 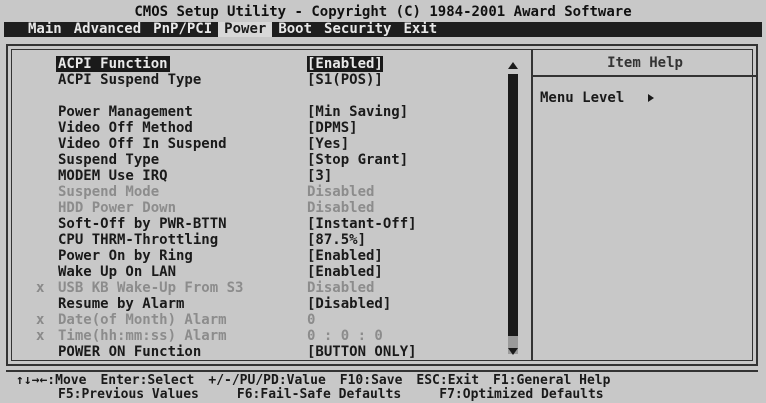 What do you see at coordinates (311, 320) in the screenshot?
I see `setting-value: 0` at bounding box center [311, 320].